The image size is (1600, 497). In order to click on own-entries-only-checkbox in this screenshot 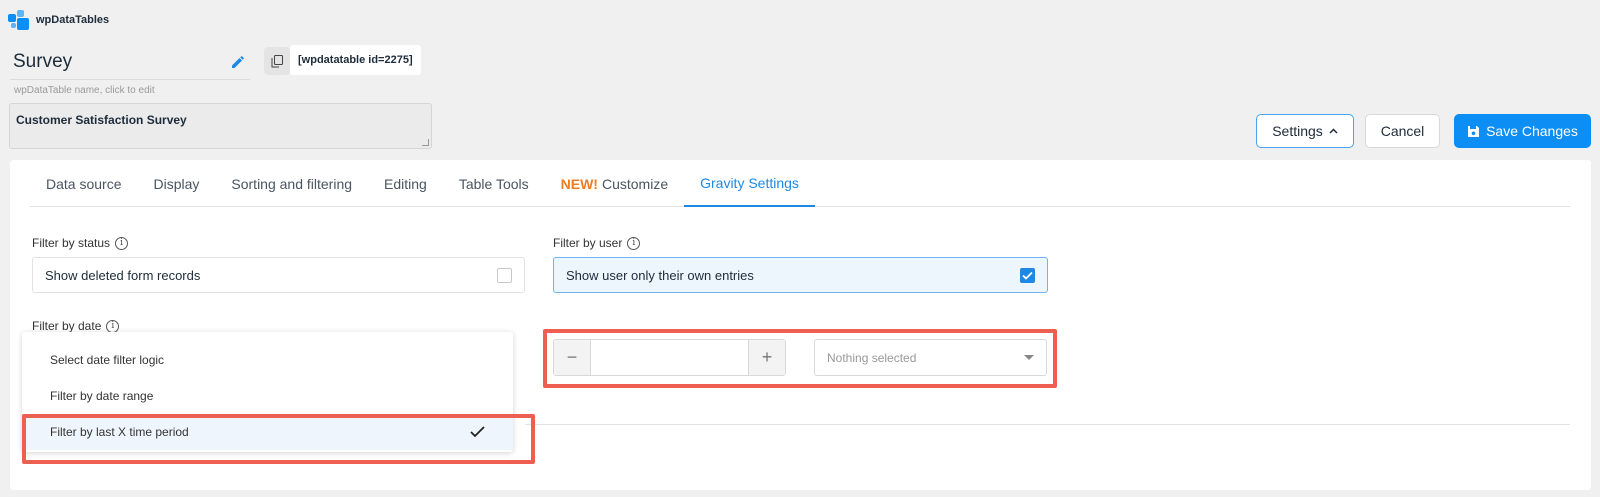, I will do `click(1027, 275)`.